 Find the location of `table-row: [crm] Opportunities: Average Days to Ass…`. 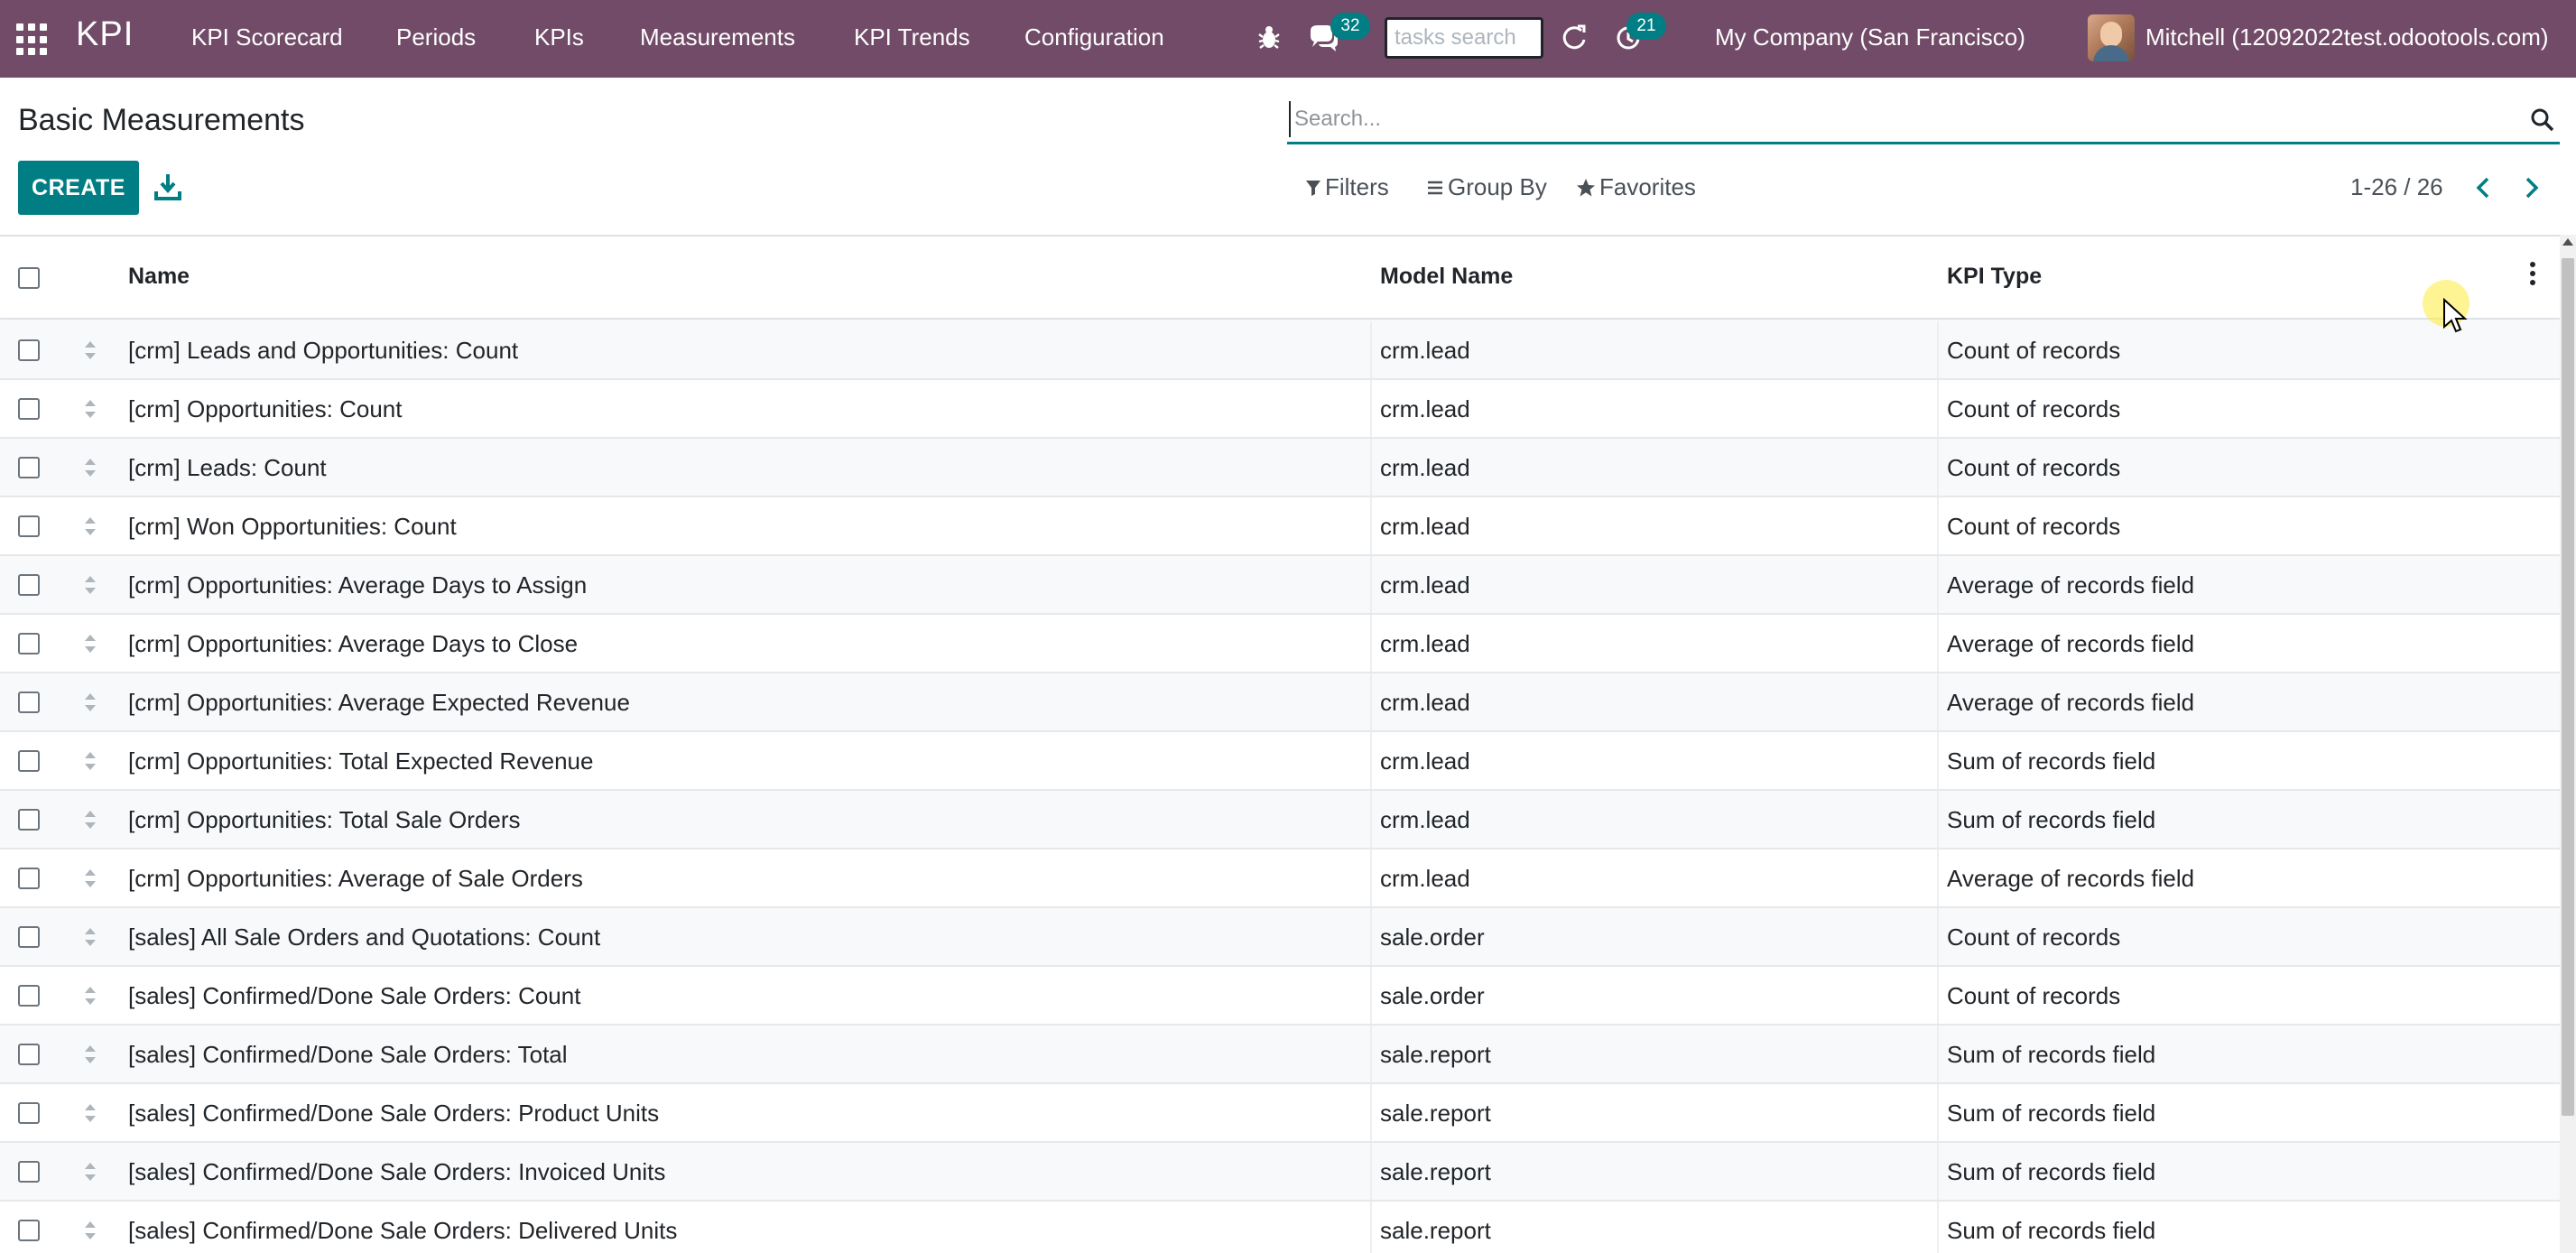

table-row: [crm] Opportunities: Average Days to Ass… is located at coordinates (1280, 586).